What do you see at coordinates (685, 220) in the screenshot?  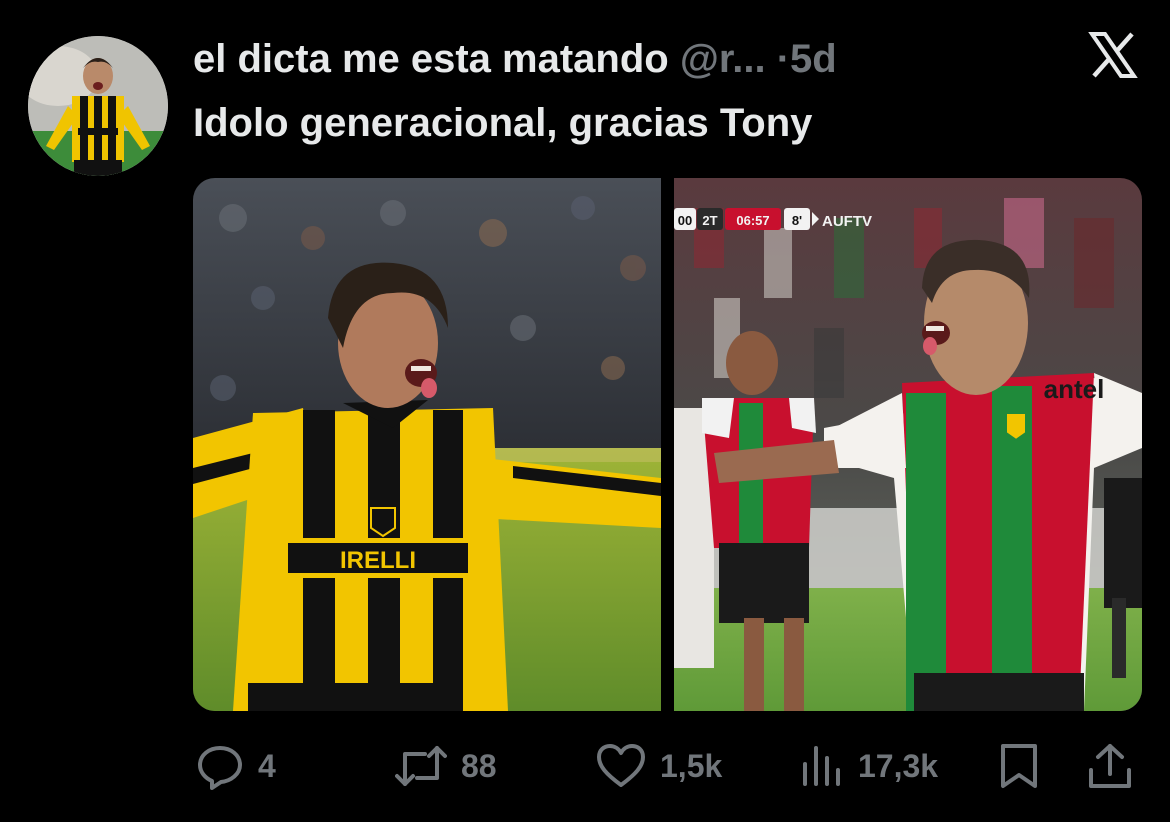 I see `scoreboard-score: 00` at bounding box center [685, 220].